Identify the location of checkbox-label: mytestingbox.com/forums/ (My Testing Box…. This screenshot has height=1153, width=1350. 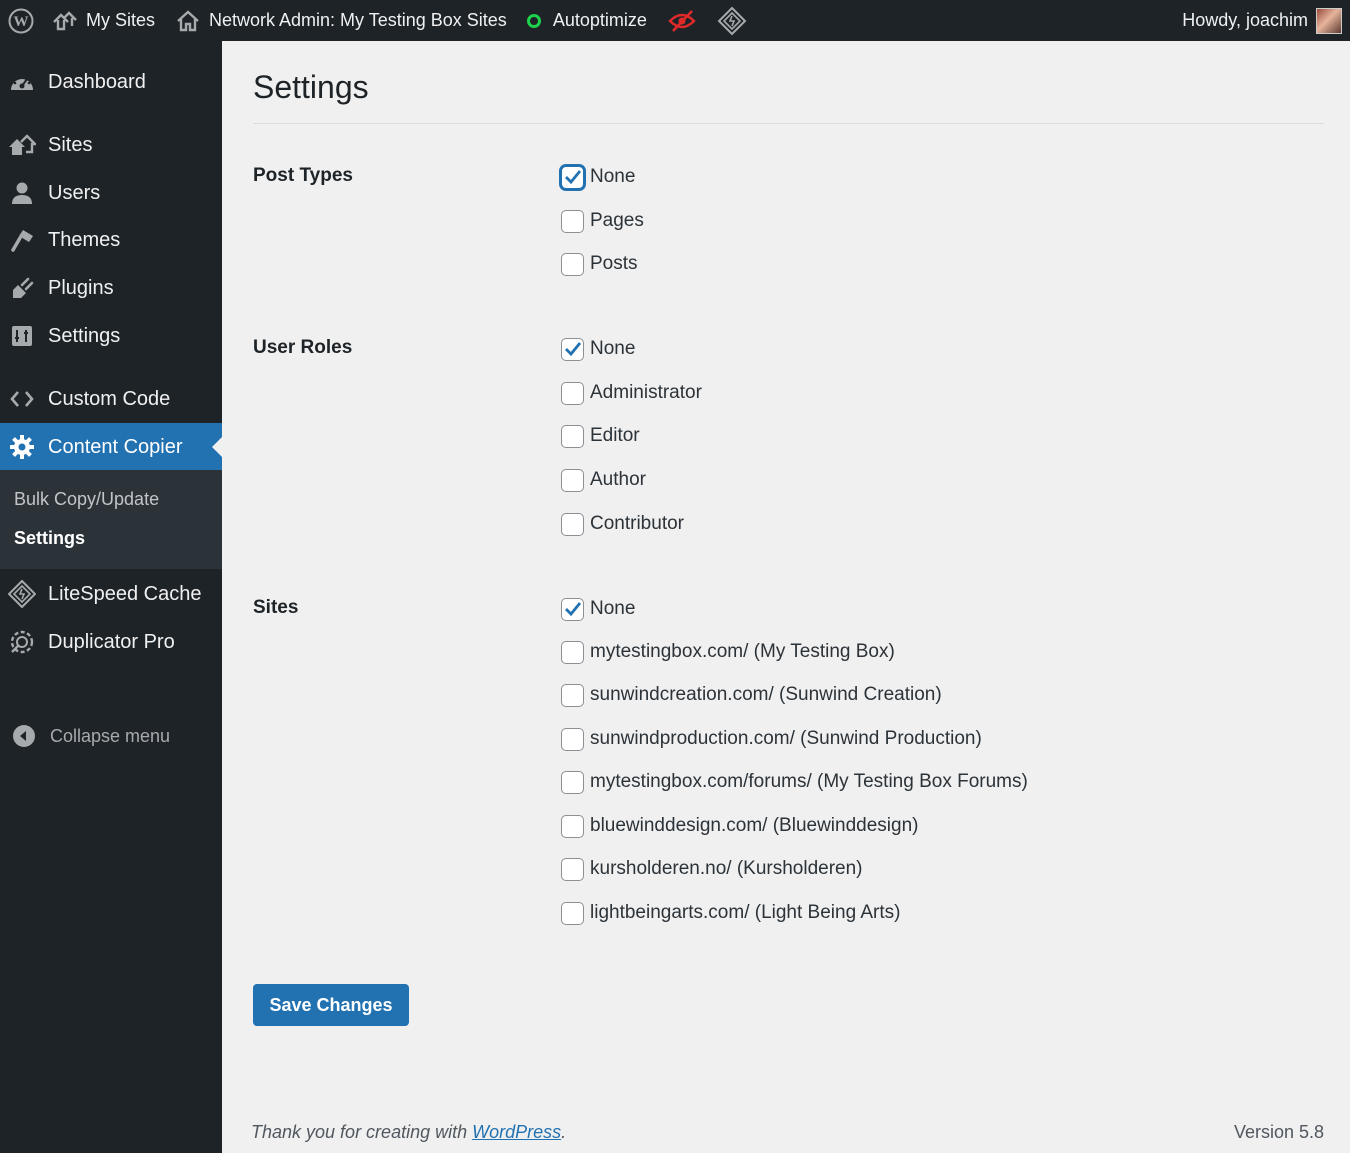
(809, 781).